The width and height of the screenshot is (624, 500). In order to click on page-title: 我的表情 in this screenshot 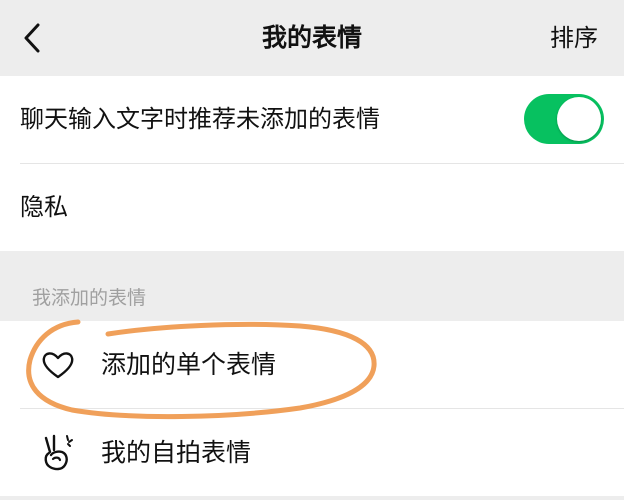, I will do `click(311, 37)`.